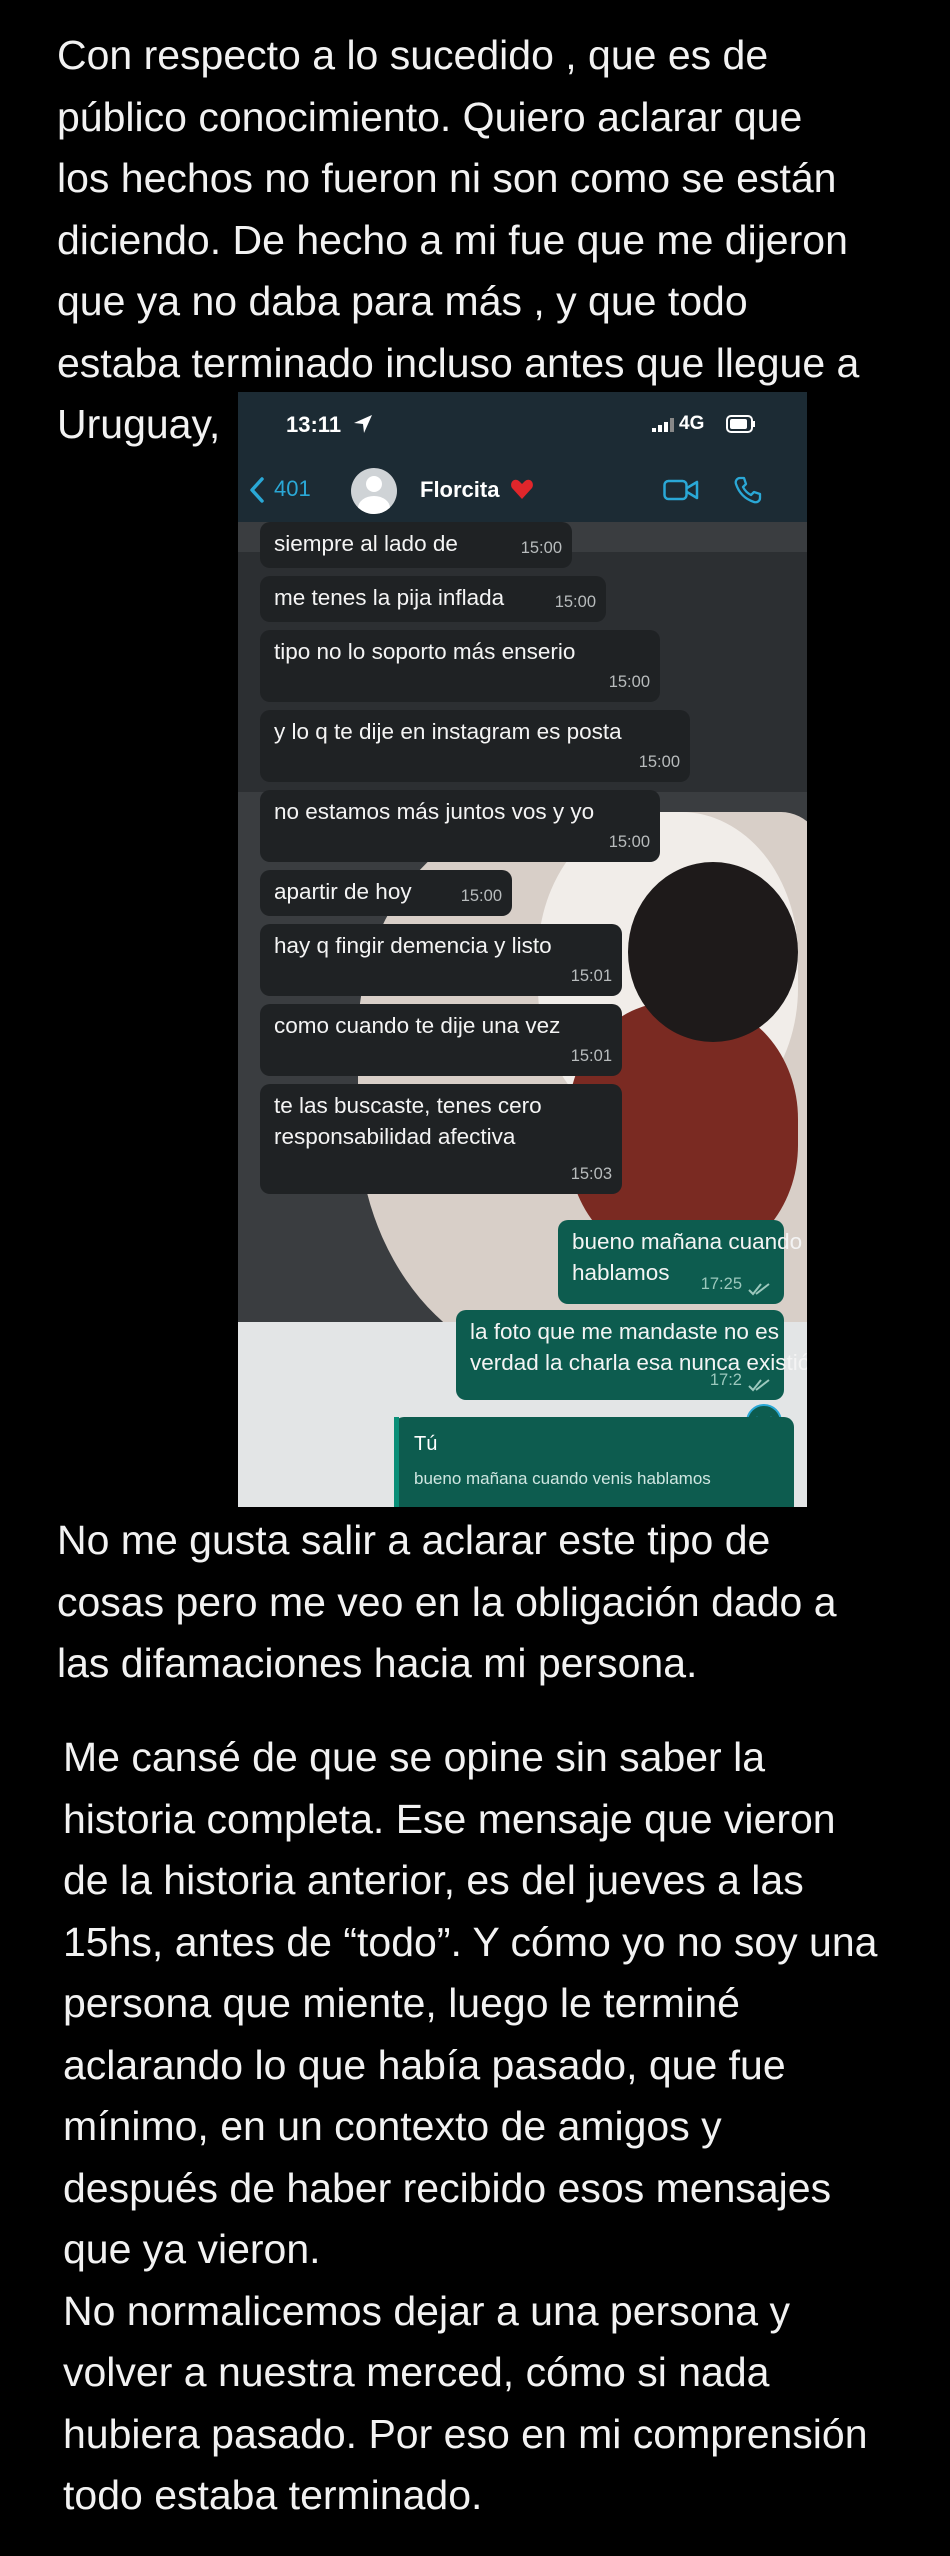  Describe the element at coordinates (663, 425) in the screenshot. I see `signal-bars-icon` at that location.